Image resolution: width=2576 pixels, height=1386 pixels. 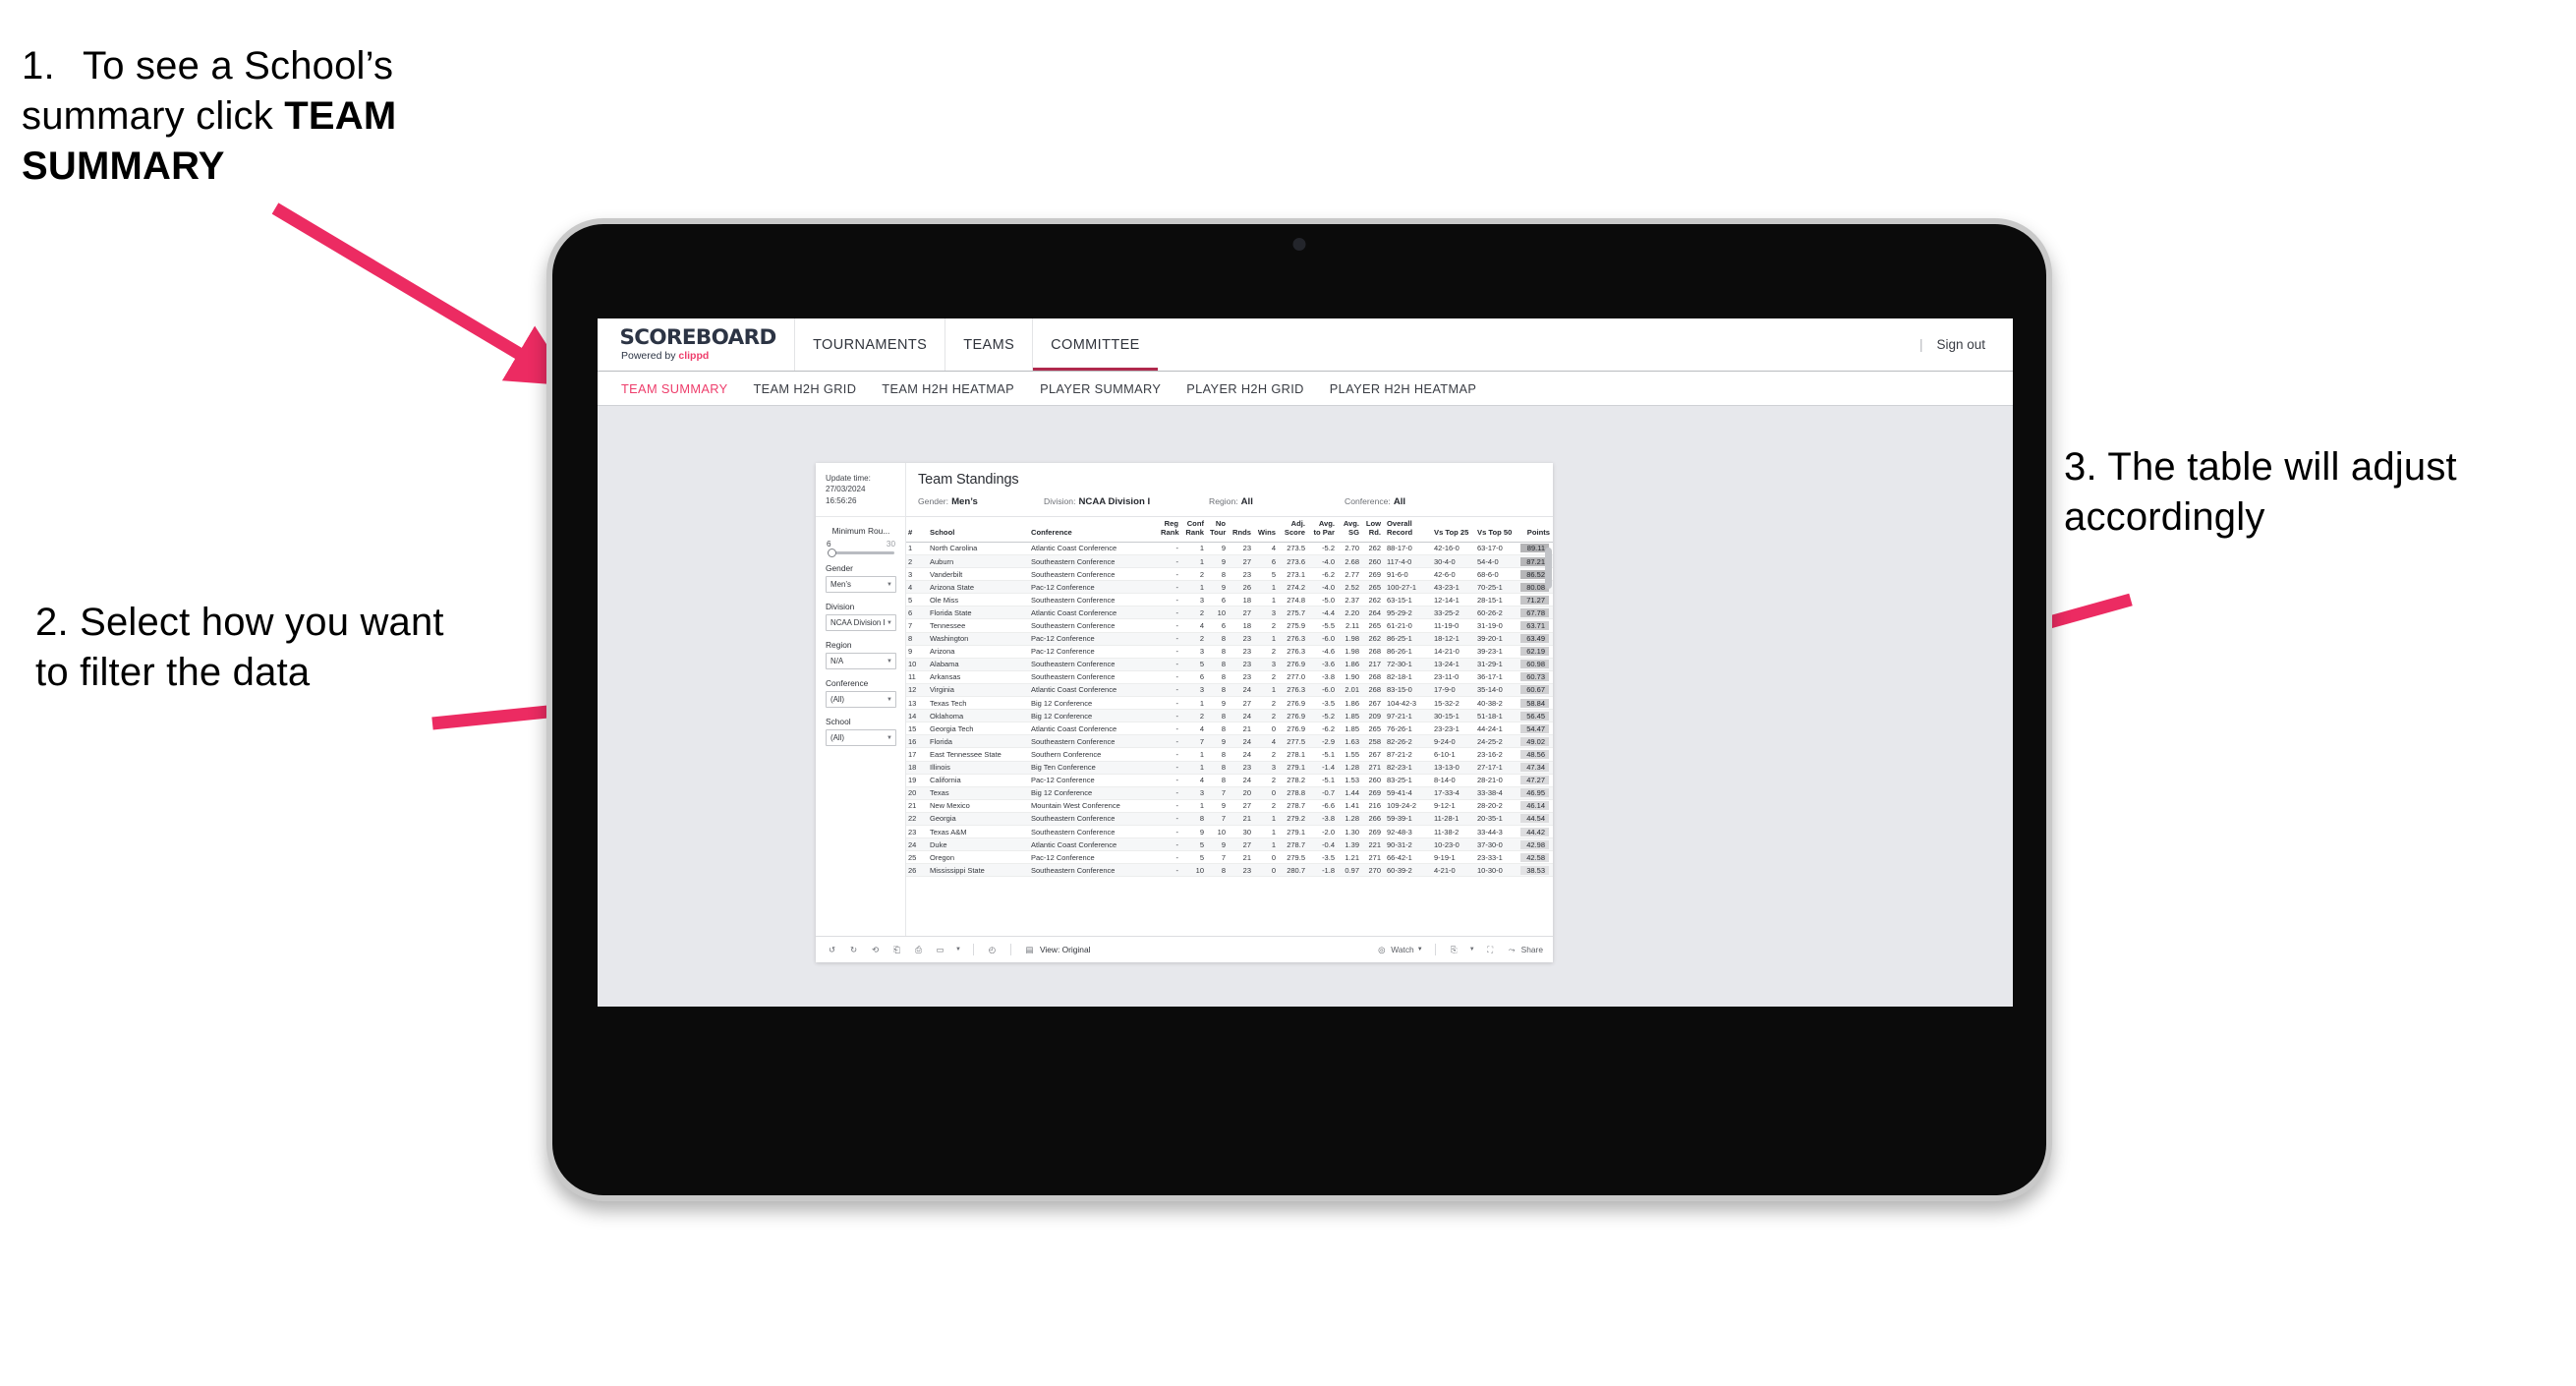 I want to click on tab-team-summary: TEAM SUMMARY, so click(x=674, y=388).